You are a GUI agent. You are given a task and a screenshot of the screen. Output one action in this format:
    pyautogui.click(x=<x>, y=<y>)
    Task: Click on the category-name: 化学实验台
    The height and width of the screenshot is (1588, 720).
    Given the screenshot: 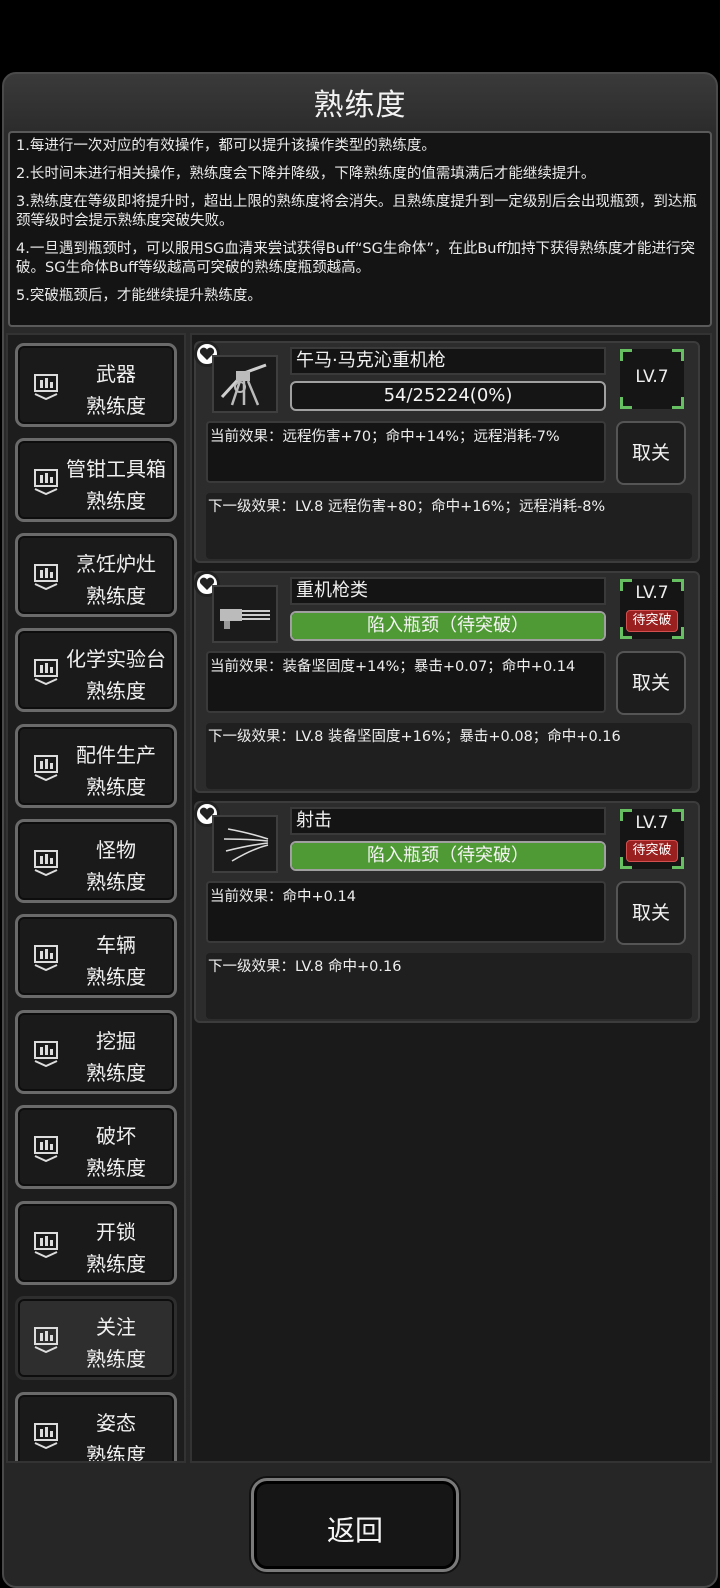 What is the action you would take?
    pyautogui.click(x=116, y=659)
    